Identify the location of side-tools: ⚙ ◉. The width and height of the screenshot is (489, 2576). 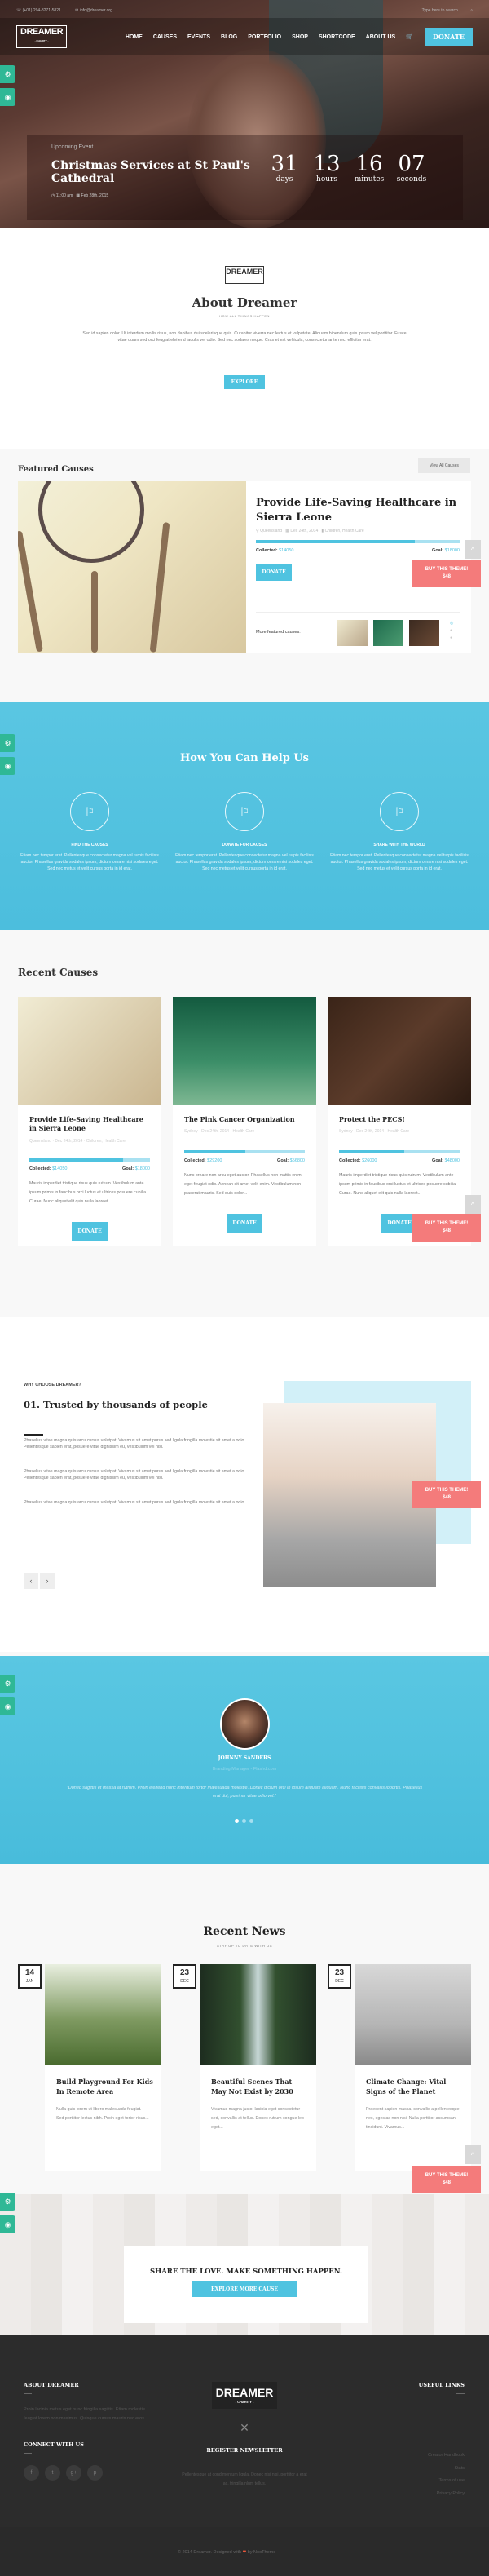
(7, 1697).